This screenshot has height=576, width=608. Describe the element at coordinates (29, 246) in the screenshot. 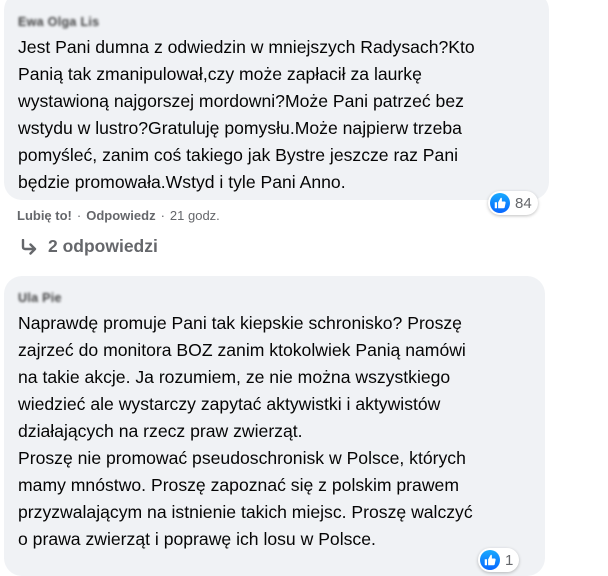

I see `reply-arrow-icon` at that location.